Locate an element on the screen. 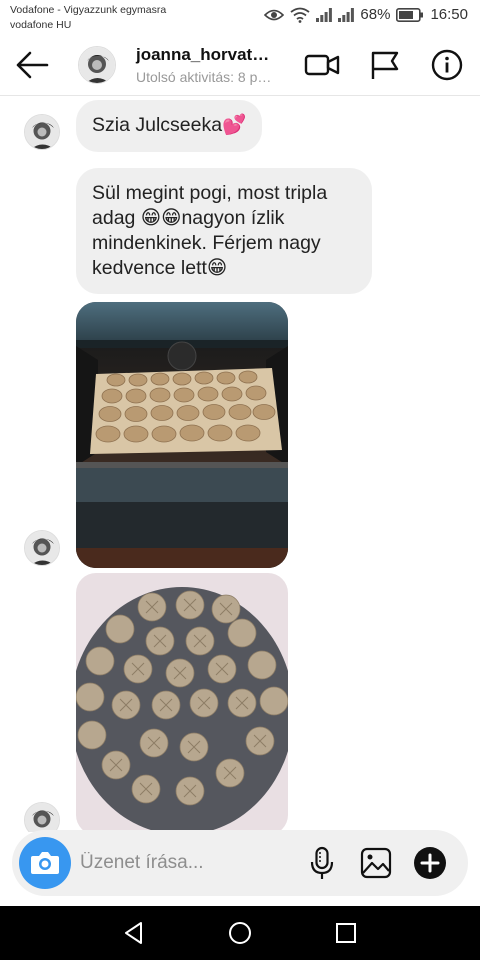 The image size is (480, 960). dough-photo is located at coordinates (182, 702).